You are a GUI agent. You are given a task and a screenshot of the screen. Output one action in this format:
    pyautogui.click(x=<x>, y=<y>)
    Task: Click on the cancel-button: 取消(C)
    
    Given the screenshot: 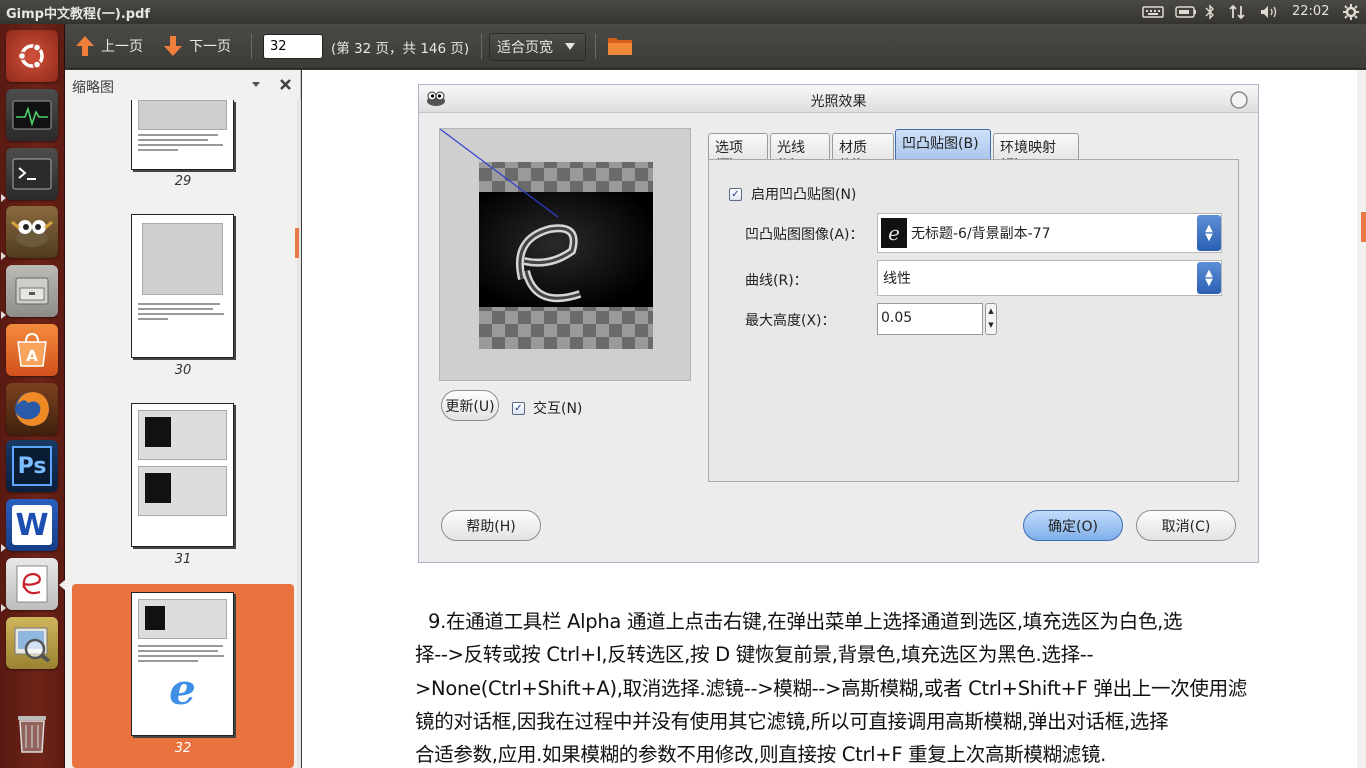 What is the action you would take?
    pyautogui.click(x=1186, y=525)
    